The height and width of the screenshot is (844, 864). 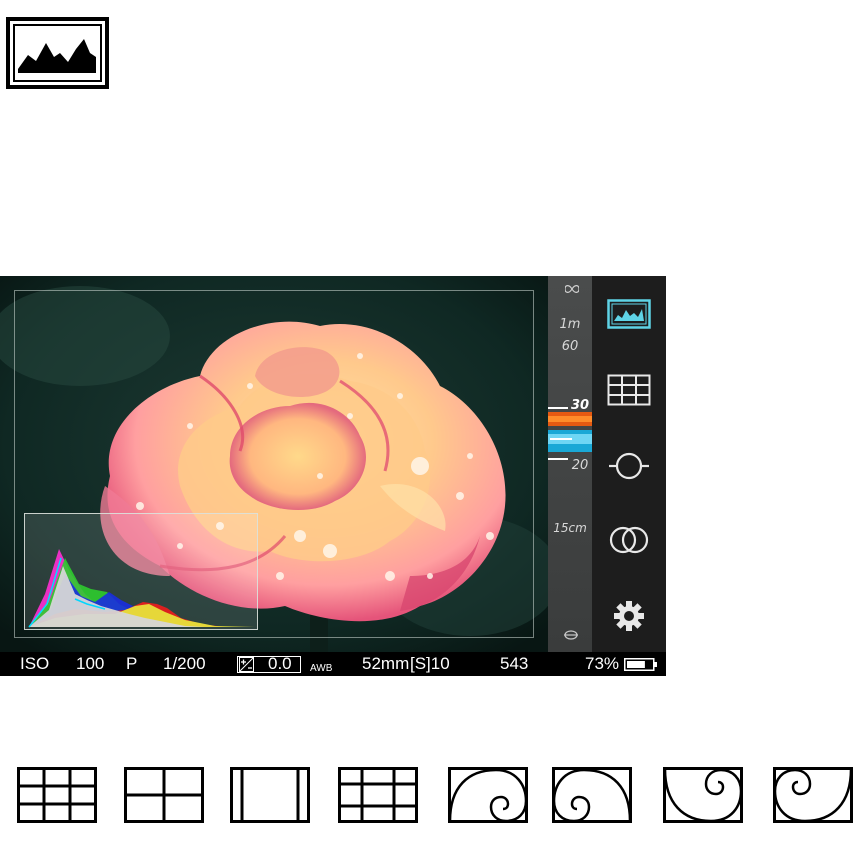 What do you see at coordinates (570, 324) in the screenshot?
I see `focus-label-1m: 1m` at bounding box center [570, 324].